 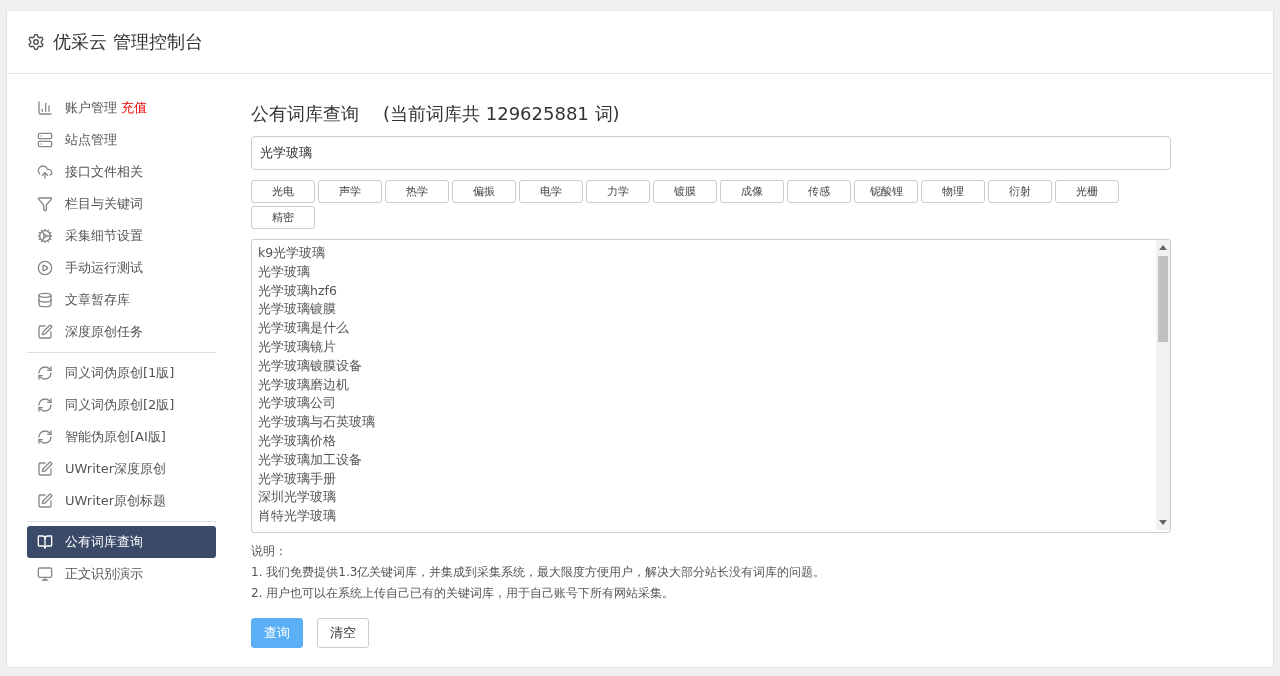 I want to click on sidebar-label: UWriter原创标题, so click(x=116, y=501).